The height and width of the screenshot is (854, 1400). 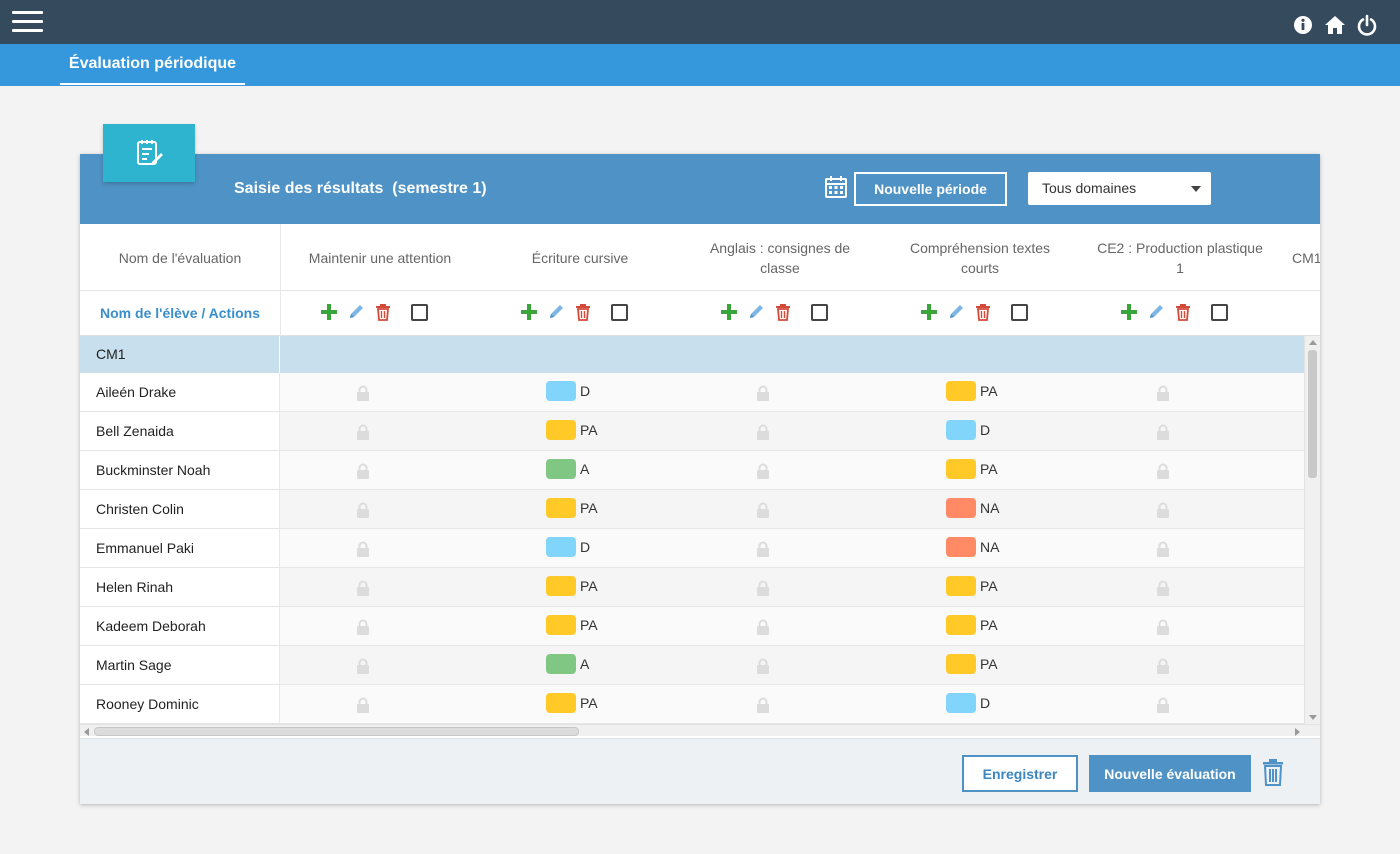 What do you see at coordinates (1313, 342) in the screenshot?
I see `scroll-up-icon` at bounding box center [1313, 342].